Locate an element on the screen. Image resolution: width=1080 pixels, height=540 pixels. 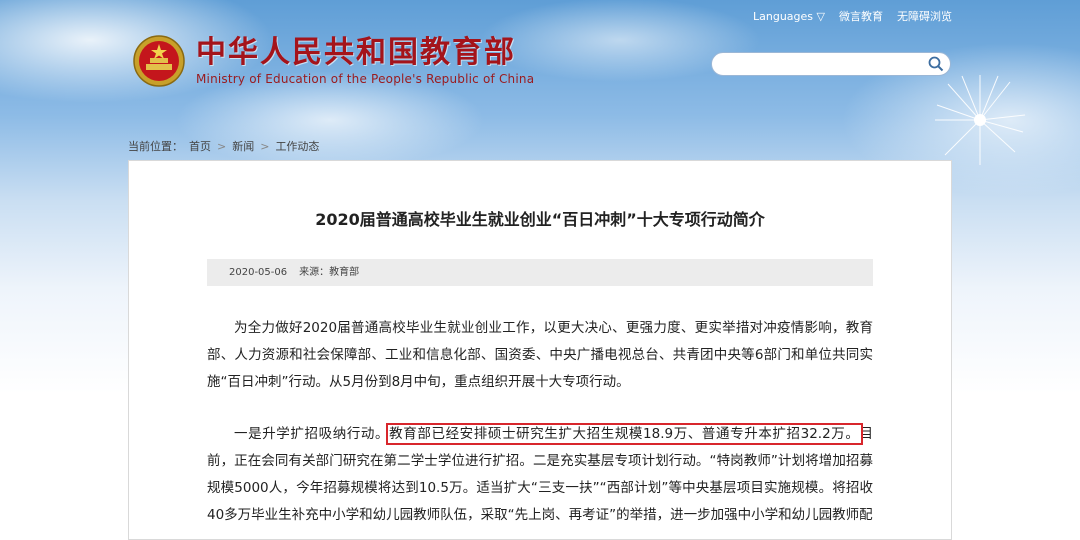
article-meta: 2020-05-06 来源：教育部 is located at coordinates (540, 272).